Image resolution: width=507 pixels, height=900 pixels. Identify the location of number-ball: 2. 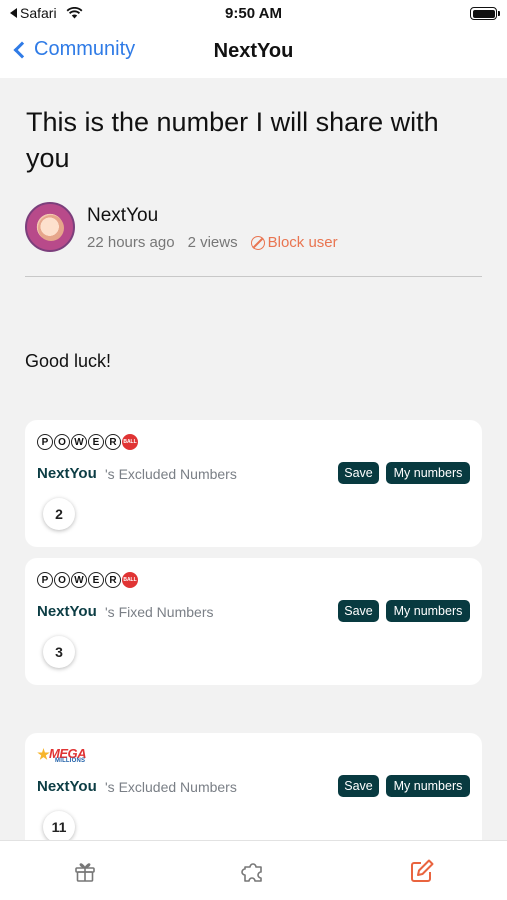
(59, 514).